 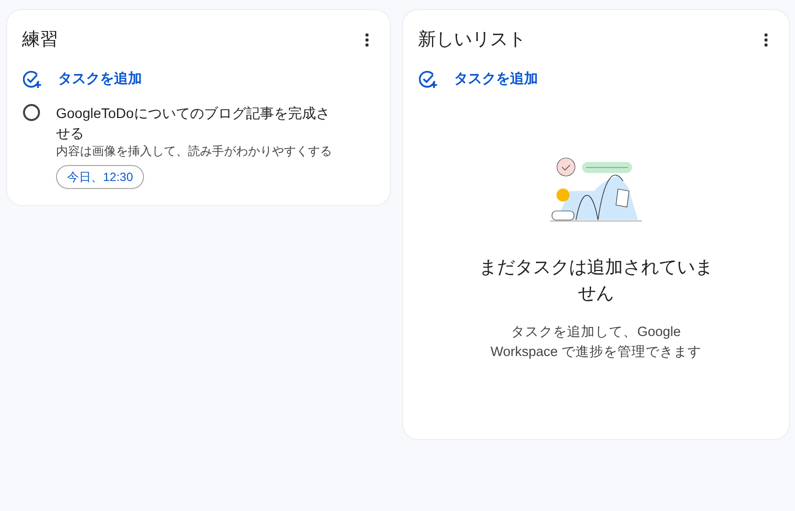 What do you see at coordinates (40, 39) in the screenshot?
I see `list-title: 練習` at bounding box center [40, 39].